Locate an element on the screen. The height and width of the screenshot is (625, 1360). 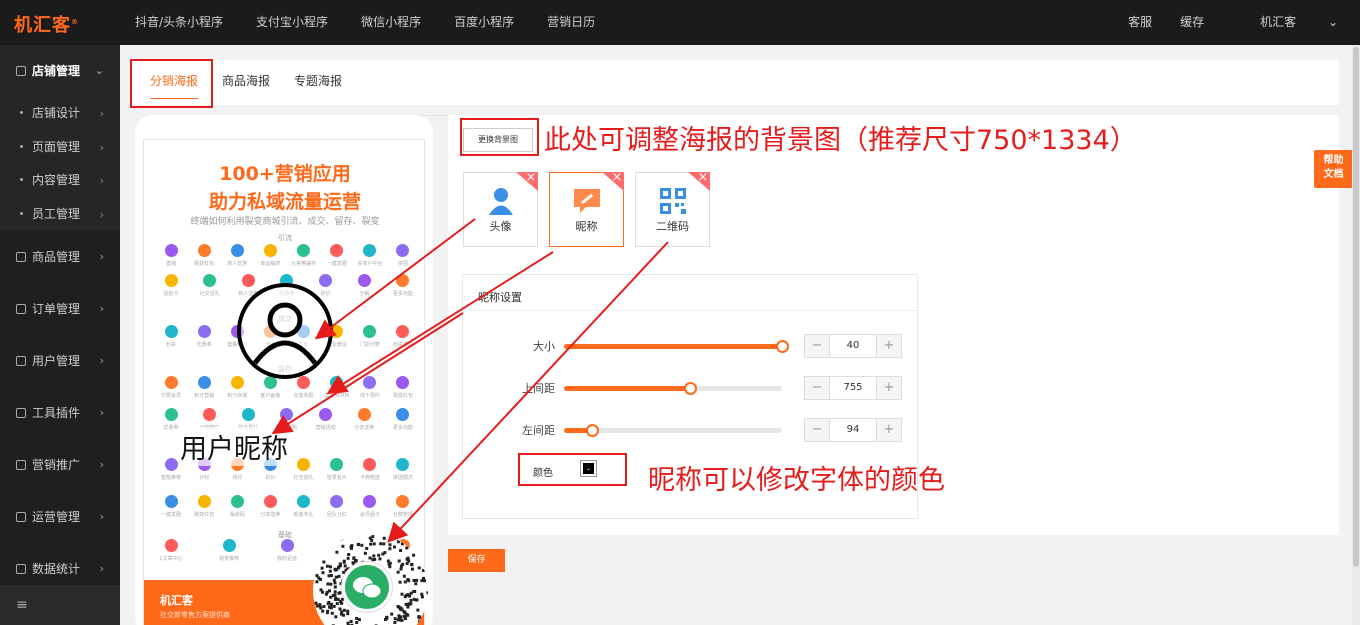
chevron-down-icon: ⌄ is located at coordinates (1332, 22).